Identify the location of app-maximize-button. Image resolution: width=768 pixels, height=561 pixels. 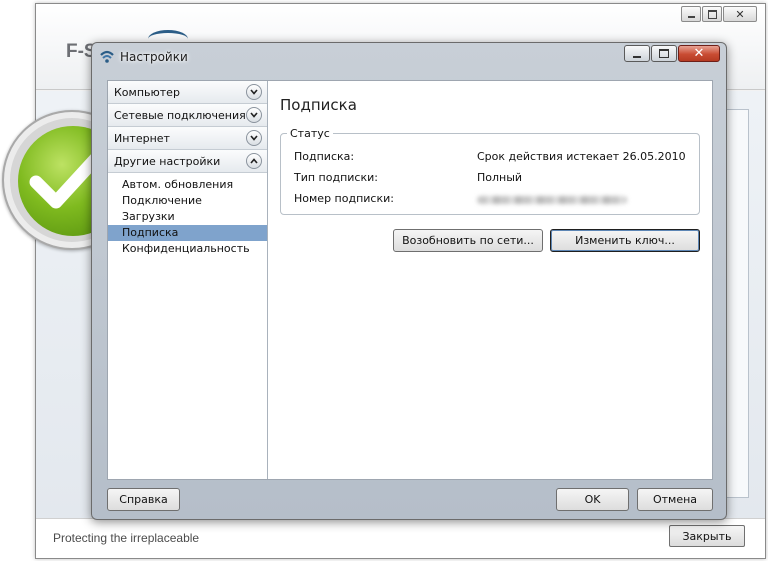
(712, 14).